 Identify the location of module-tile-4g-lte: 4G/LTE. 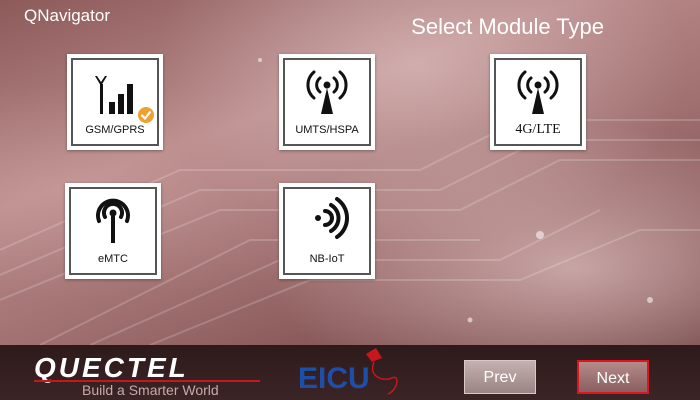
(538, 102).